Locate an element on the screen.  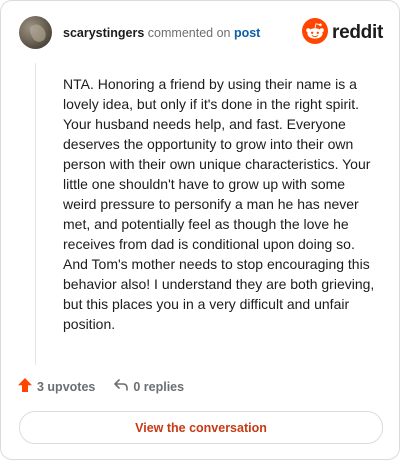
upvote-button: 3 upvotes is located at coordinates (56, 387).